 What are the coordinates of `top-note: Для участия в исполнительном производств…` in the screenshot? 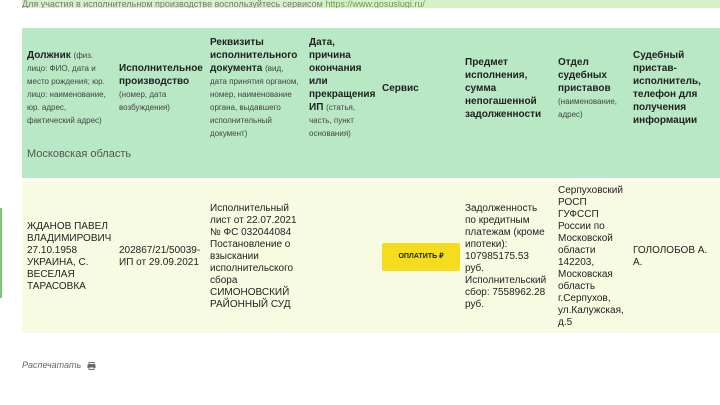 It's located at (371, 4).